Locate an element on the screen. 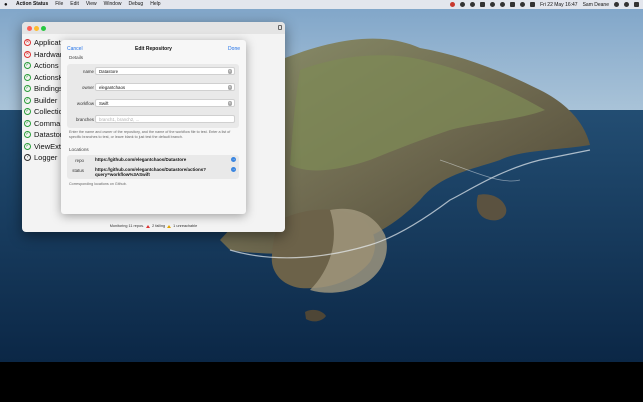 The height and width of the screenshot is (402, 643). name-field: Datastore × is located at coordinates (165, 71).